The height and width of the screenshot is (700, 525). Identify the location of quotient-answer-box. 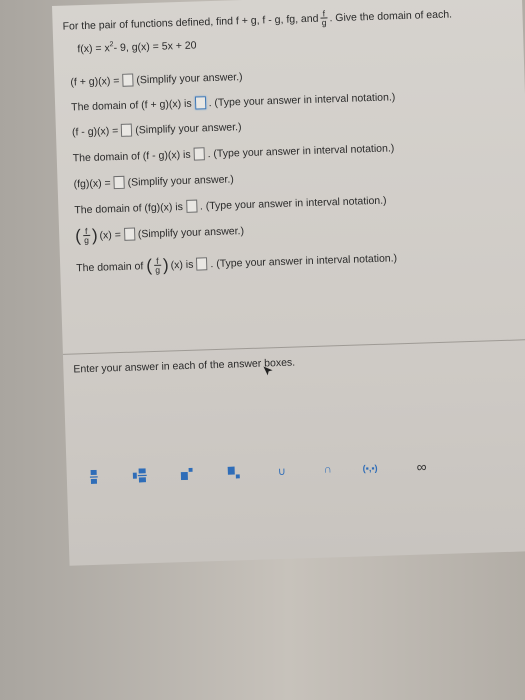
(129, 234).